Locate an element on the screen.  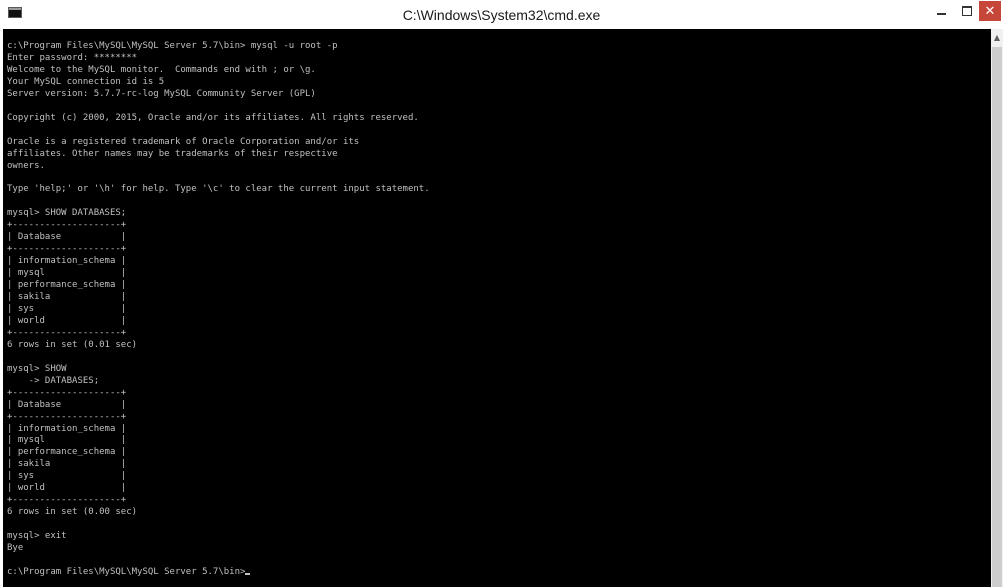
maximize-button is located at coordinates (966, 11).